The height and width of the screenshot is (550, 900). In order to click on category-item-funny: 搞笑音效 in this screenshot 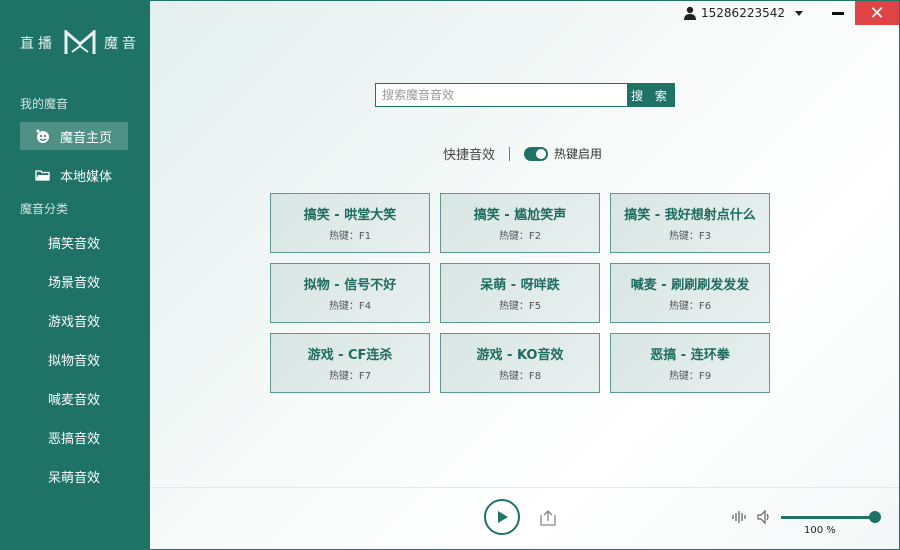, I will do `click(74, 242)`.